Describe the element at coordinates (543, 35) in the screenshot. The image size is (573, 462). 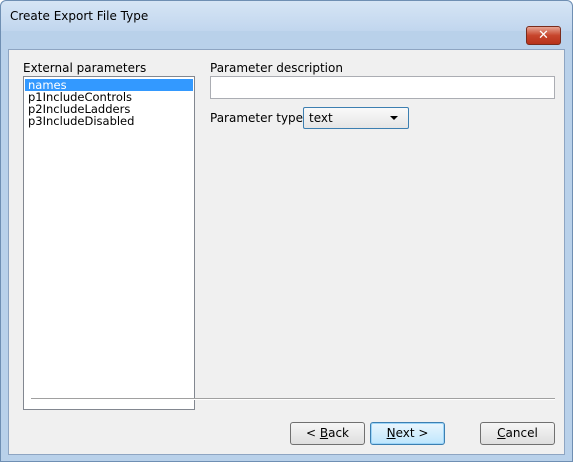
I see `close-icon: ✕` at that location.